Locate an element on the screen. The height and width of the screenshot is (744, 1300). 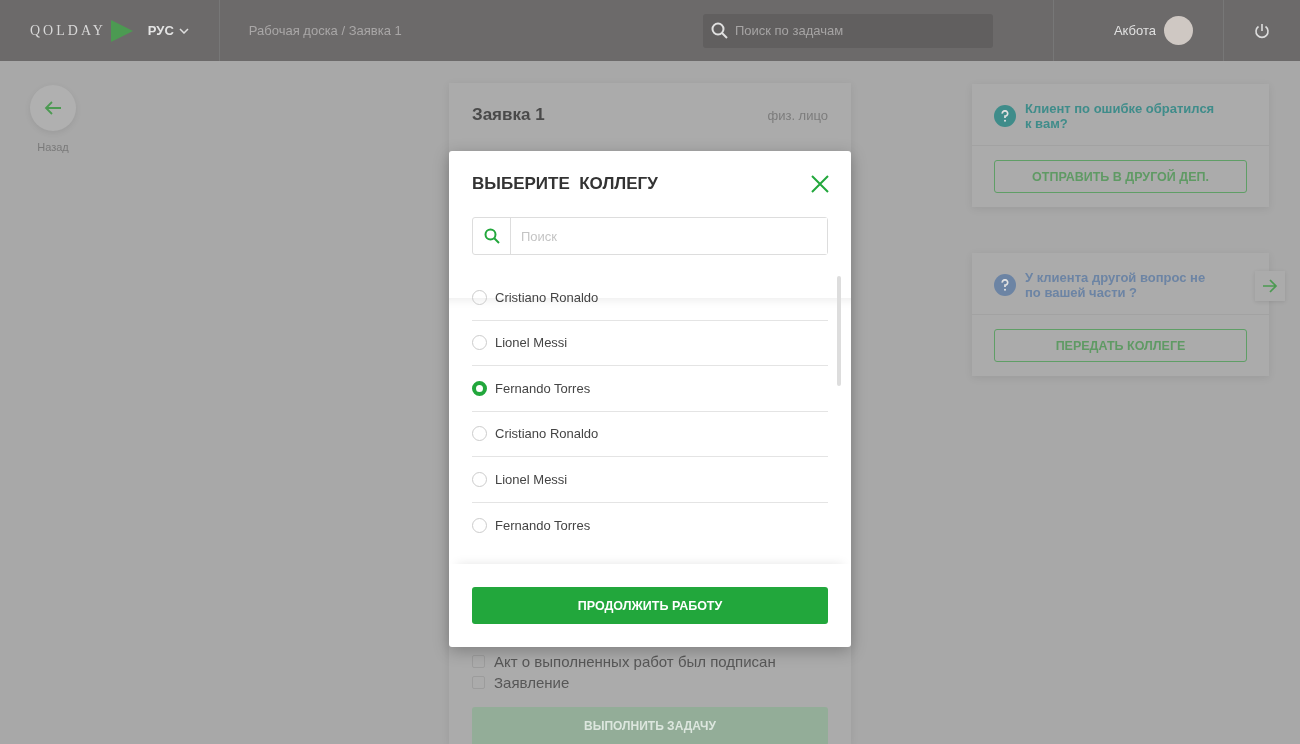
question-text: Клиент по ошибке обратился к вам? is located at coordinates (1120, 116).